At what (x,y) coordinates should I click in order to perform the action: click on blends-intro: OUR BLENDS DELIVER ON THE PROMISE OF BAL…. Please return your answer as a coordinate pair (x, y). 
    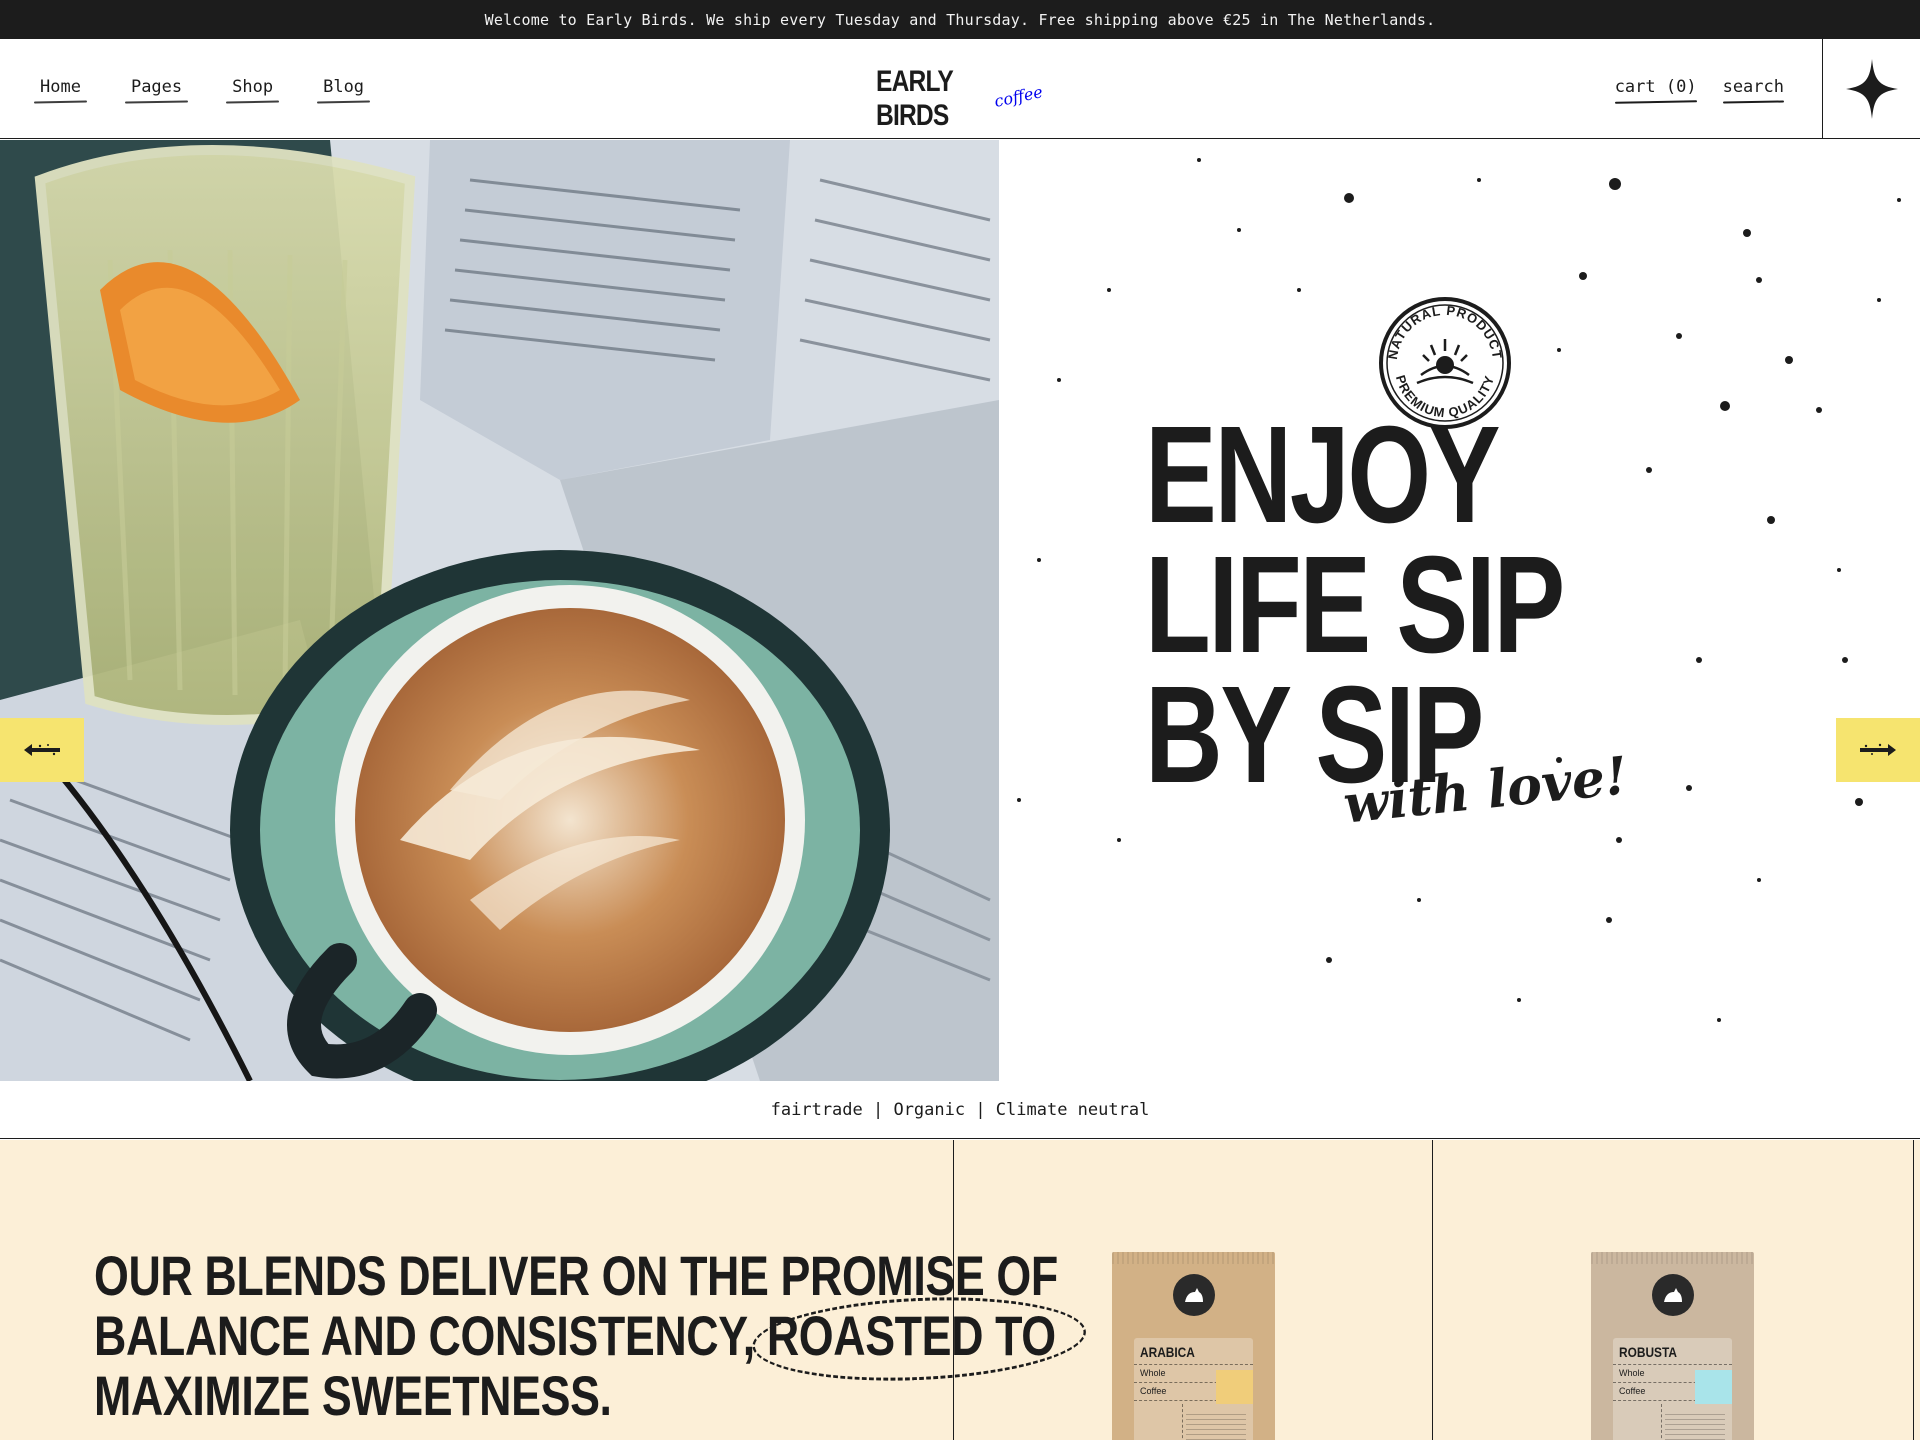
    Looking at the image, I should click on (529, 1290).